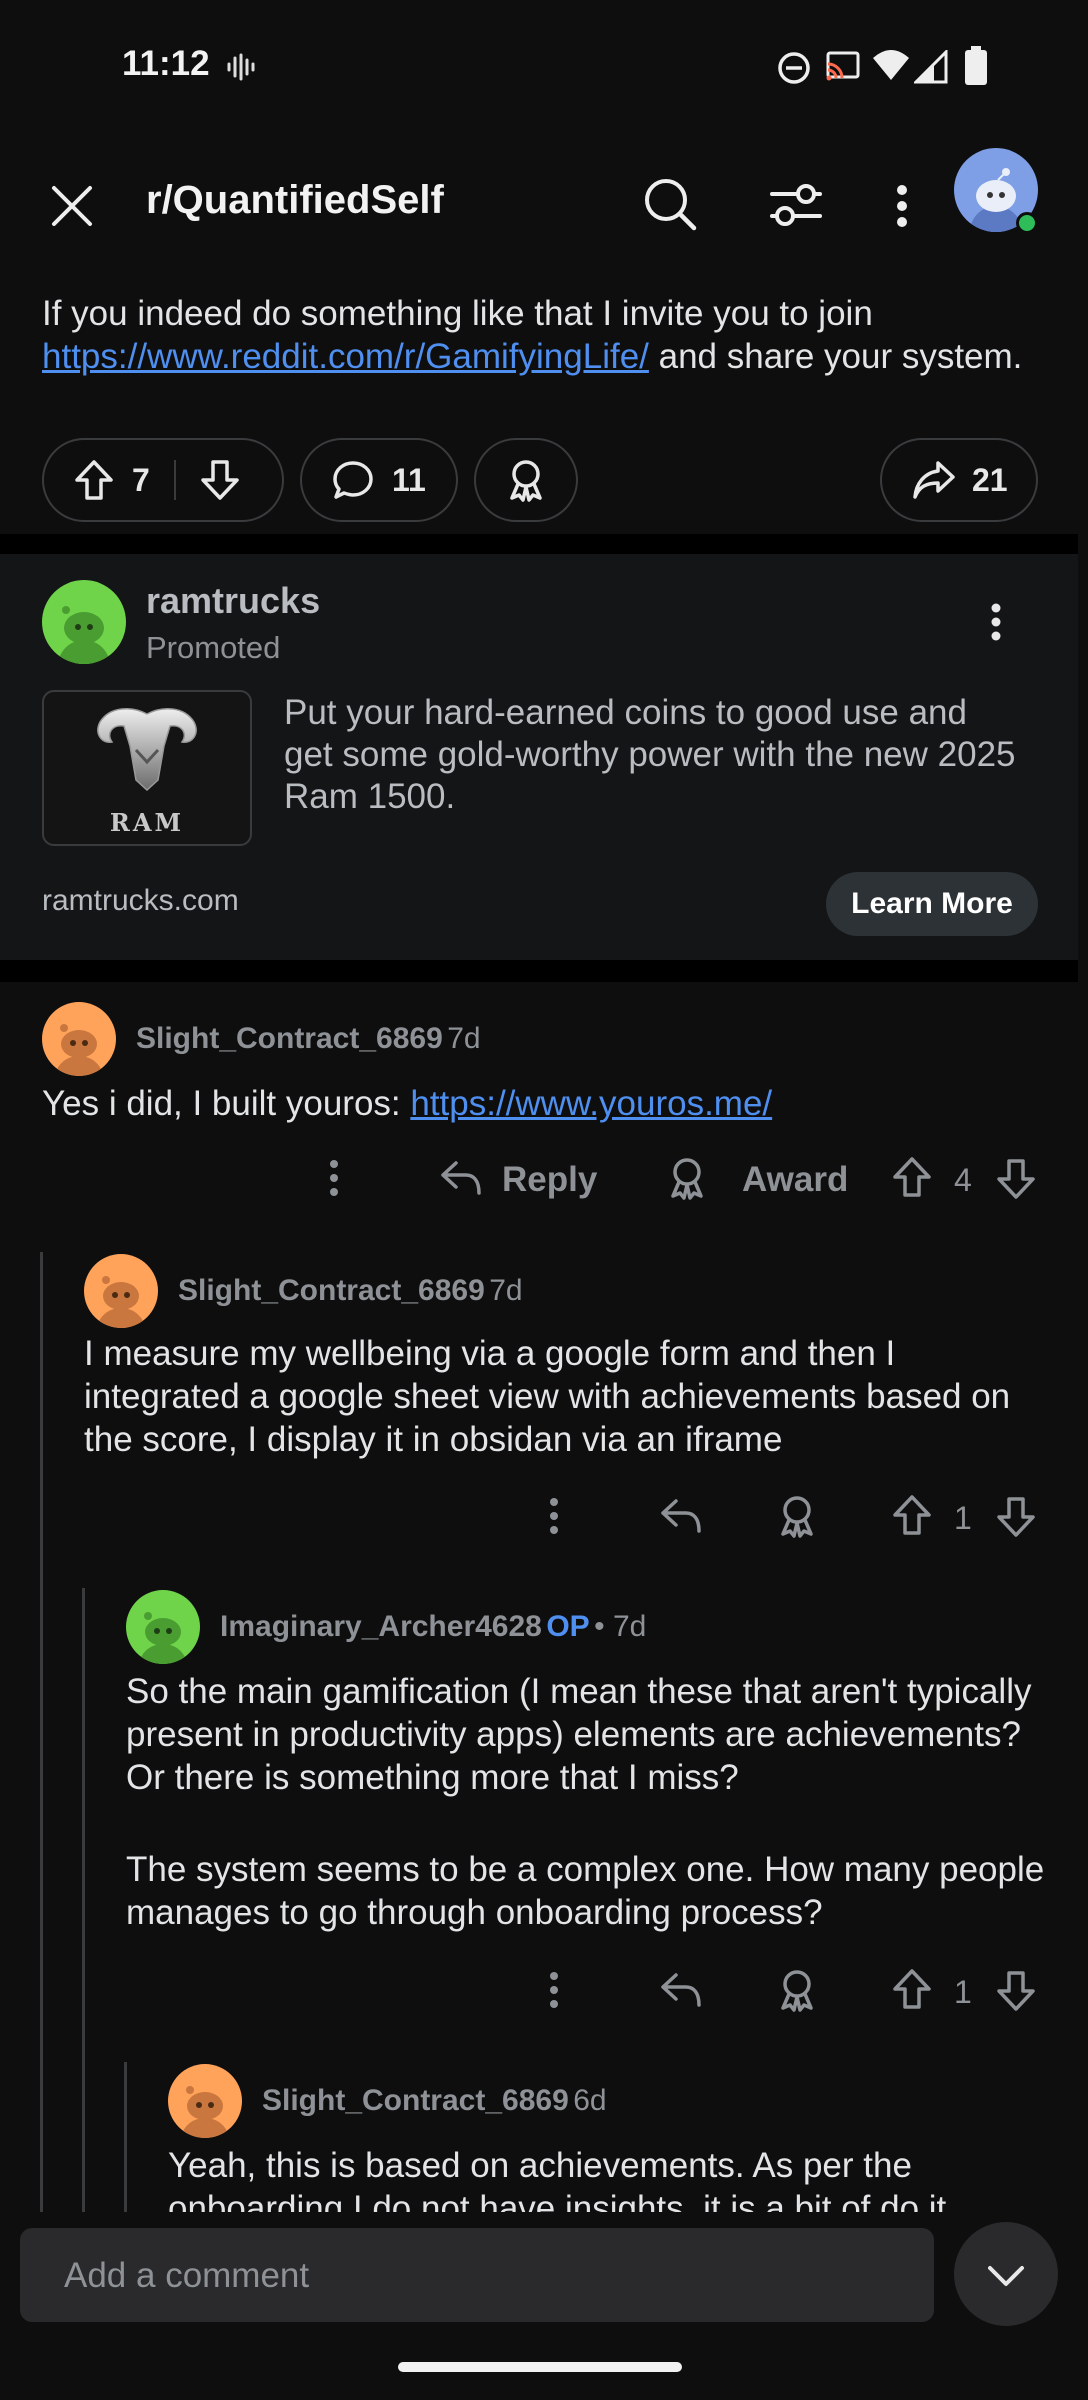 The height and width of the screenshot is (2400, 1088). I want to click on search-icon, so click(670, 204).